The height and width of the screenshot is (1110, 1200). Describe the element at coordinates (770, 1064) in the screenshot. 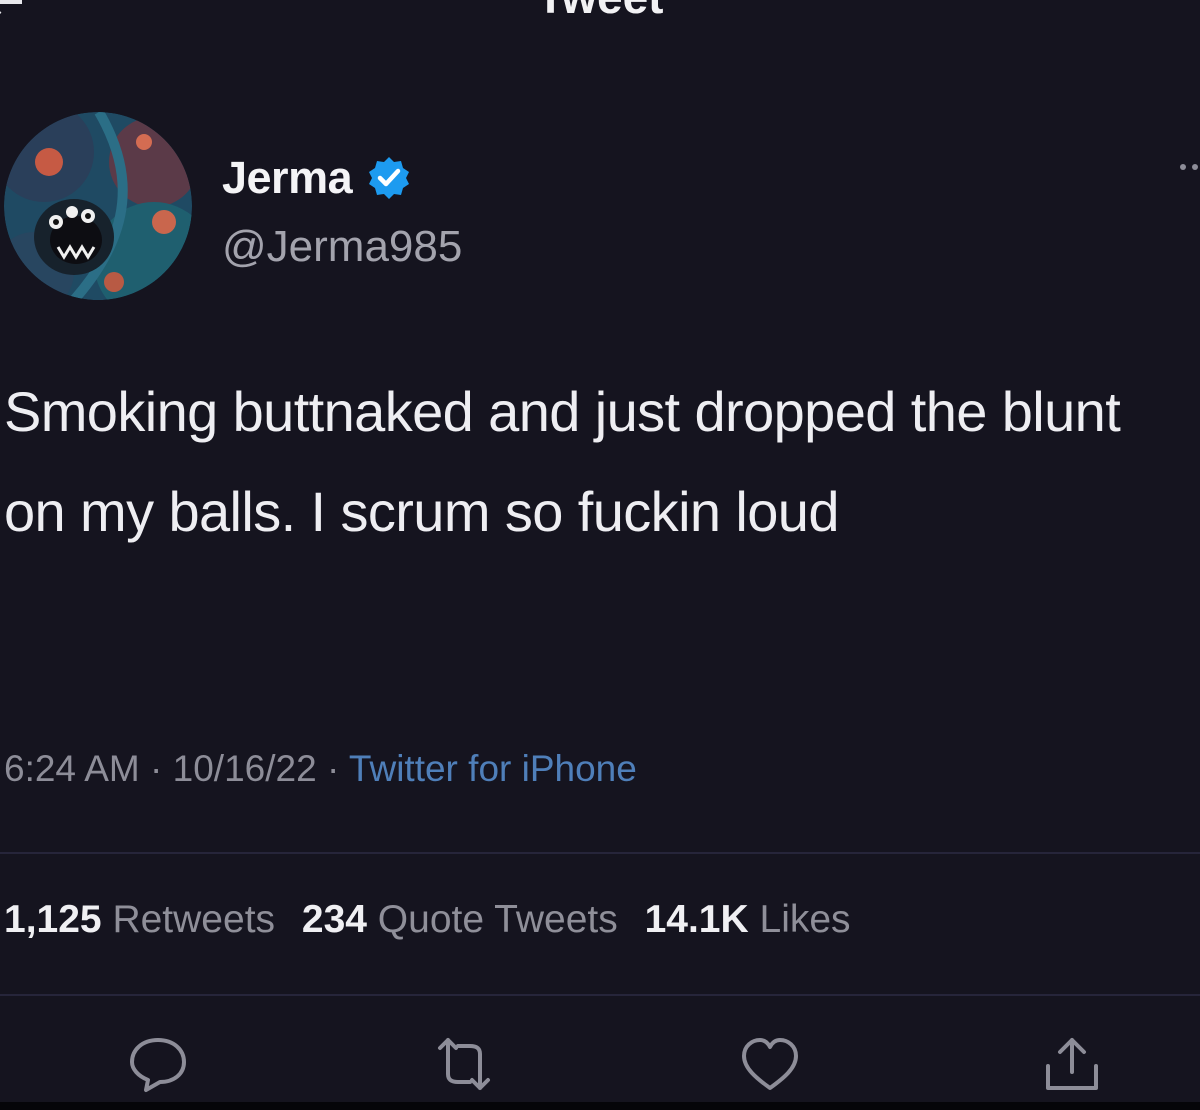

I see `heart-icon` at that location.